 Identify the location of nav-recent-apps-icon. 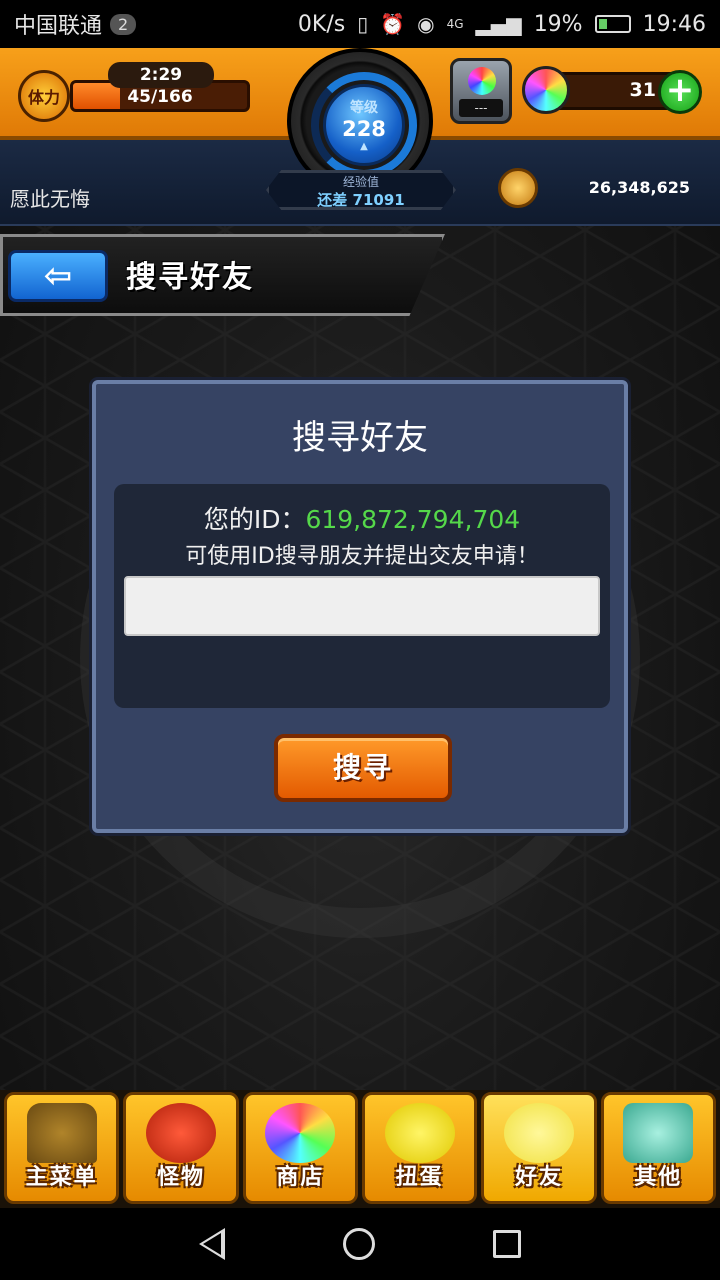
(507, 1244).